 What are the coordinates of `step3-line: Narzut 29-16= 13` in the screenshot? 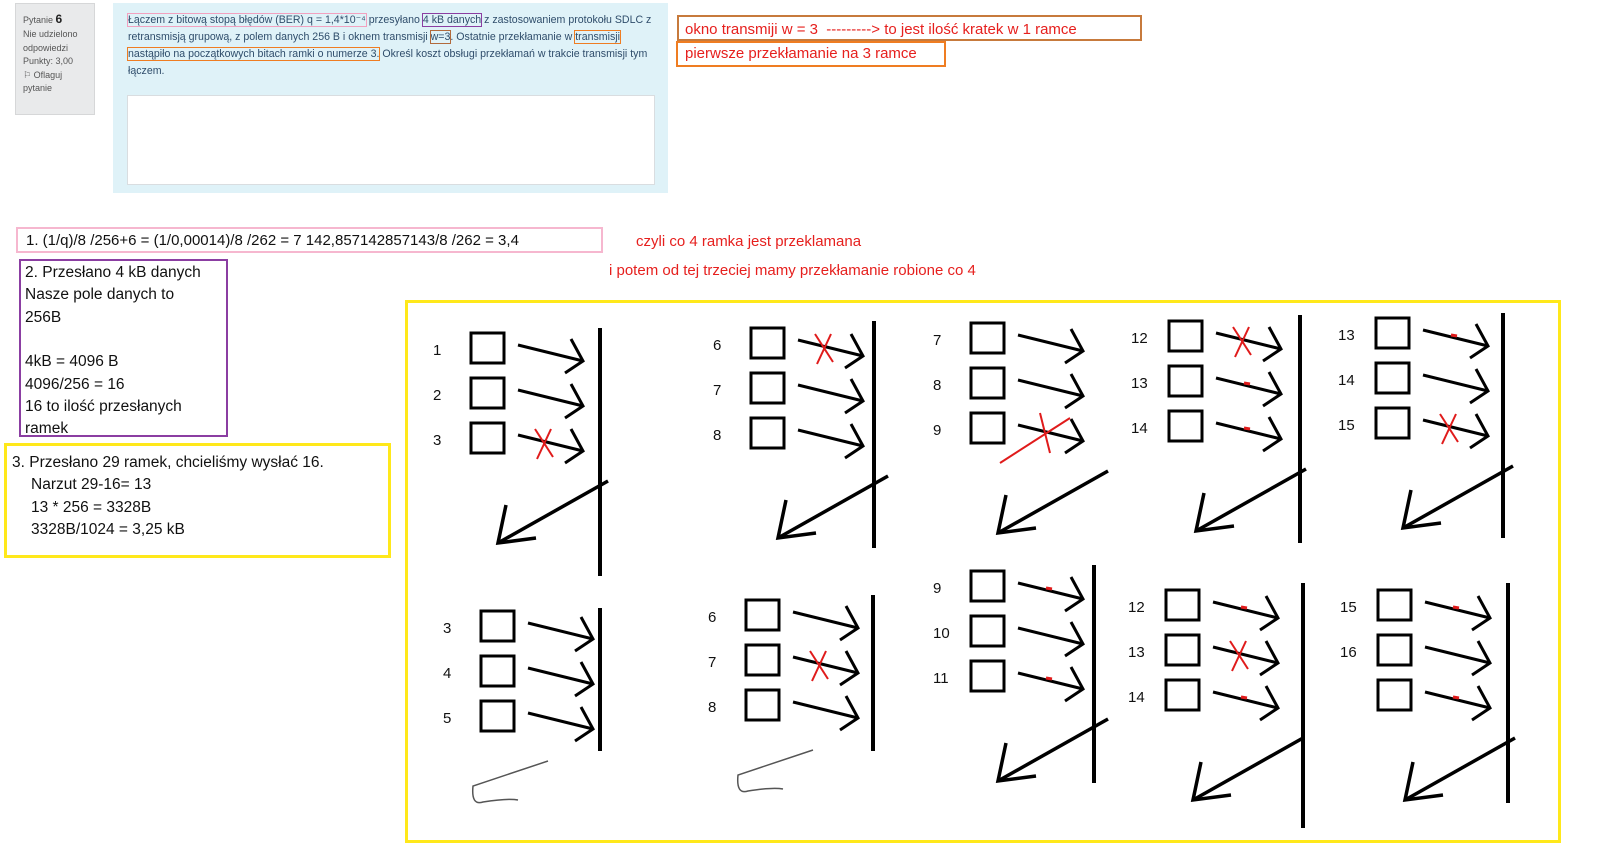 It's located at (91, 485).